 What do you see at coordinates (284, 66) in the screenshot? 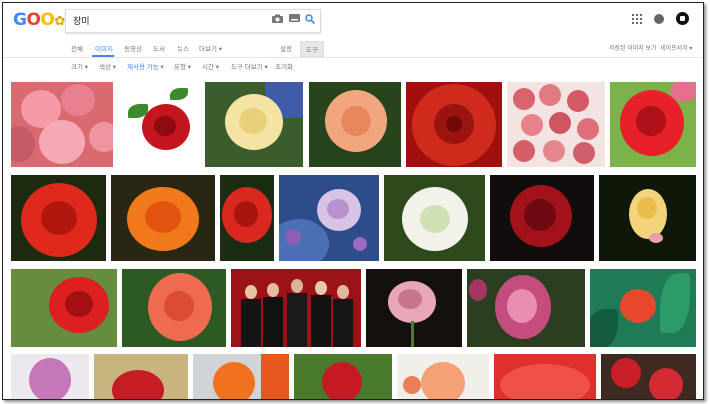
I see `filter-reset: 초기화` at bounding box center [284, 66].